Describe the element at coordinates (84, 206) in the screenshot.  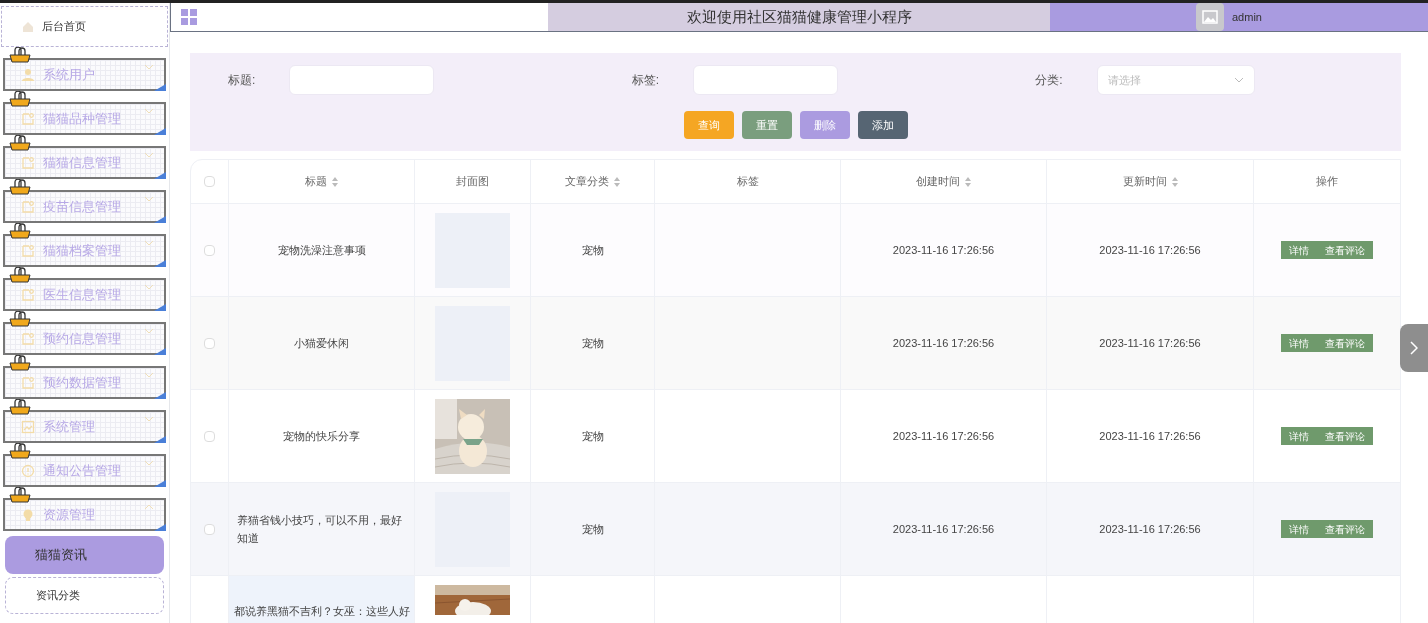
I see `menu-item: 疫苗信息管理` at that location.